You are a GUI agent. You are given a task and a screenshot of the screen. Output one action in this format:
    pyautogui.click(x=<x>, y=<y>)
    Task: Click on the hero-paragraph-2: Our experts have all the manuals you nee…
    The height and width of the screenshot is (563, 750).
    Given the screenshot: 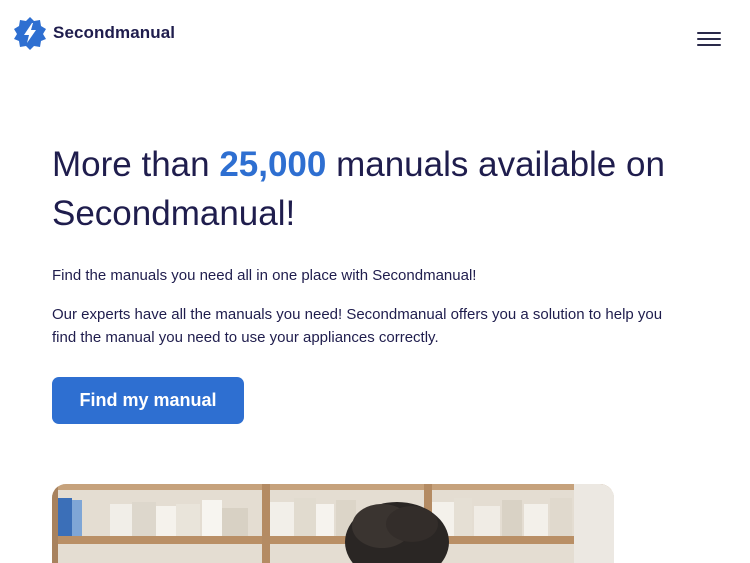 What is the action you would take?
    pyautogui.click(x=357, y=326)
    